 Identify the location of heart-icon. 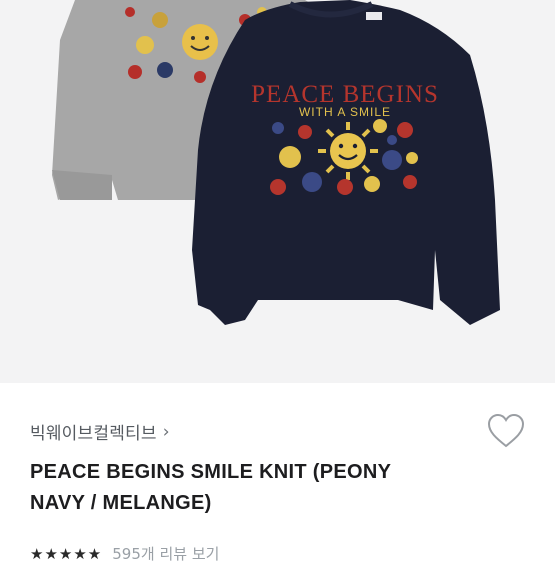
(506, 431).